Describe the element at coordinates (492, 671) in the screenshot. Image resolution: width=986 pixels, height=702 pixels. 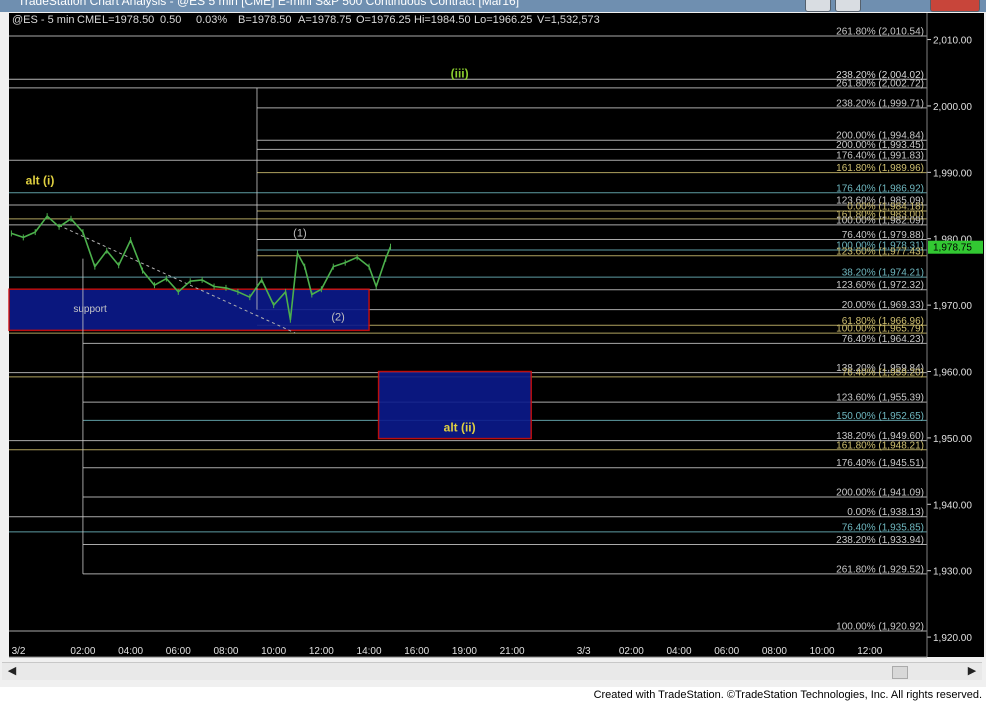
I see `horizontal-scrollbar: ◀ ▶` at that location.